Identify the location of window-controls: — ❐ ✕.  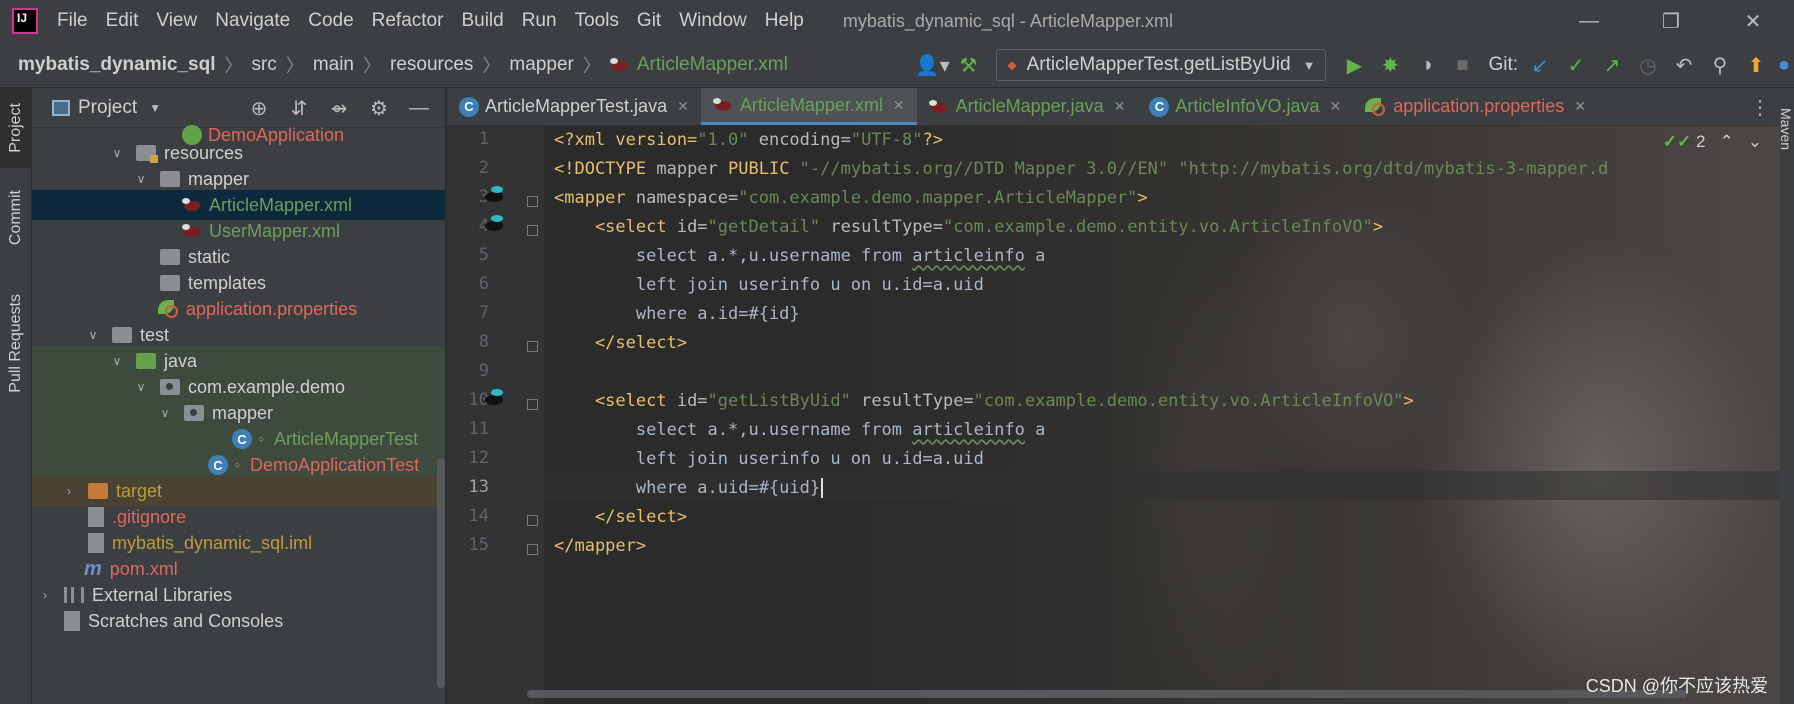
(1671, 21).